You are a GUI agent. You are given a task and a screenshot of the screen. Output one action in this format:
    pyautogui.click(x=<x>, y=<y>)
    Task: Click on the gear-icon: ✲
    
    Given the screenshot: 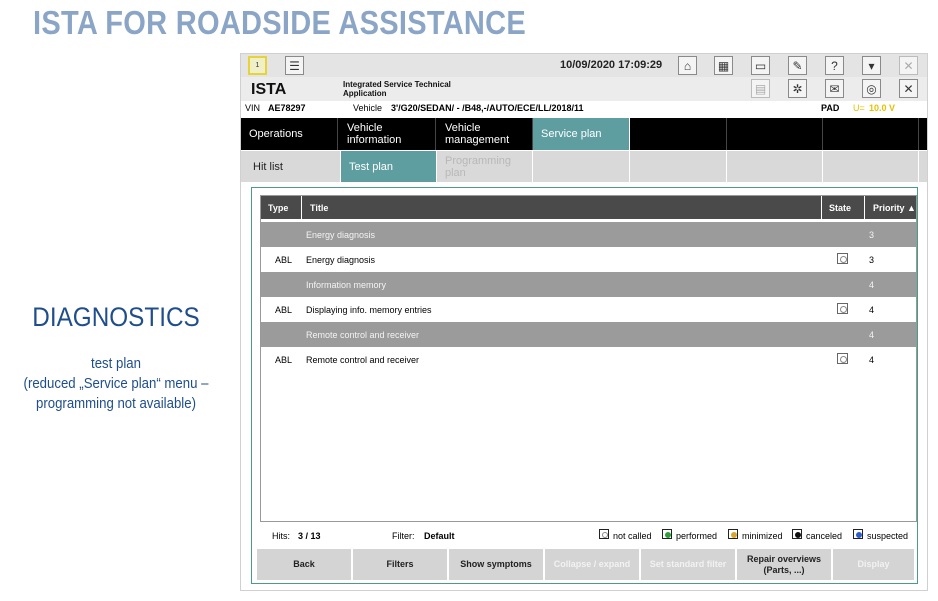 What is the action you would take?
    pyautogui.click(x=797, y=88)
    